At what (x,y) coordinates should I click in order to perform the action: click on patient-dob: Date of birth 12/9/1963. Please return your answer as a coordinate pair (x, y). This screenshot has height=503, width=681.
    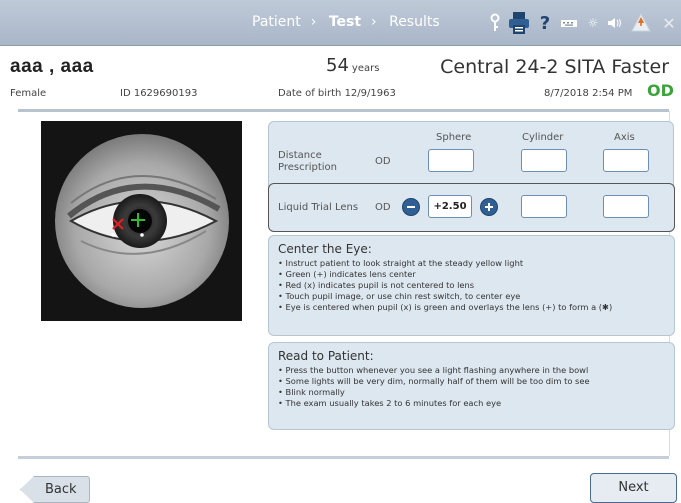
    Looking at the image, I should click on (337, 93).